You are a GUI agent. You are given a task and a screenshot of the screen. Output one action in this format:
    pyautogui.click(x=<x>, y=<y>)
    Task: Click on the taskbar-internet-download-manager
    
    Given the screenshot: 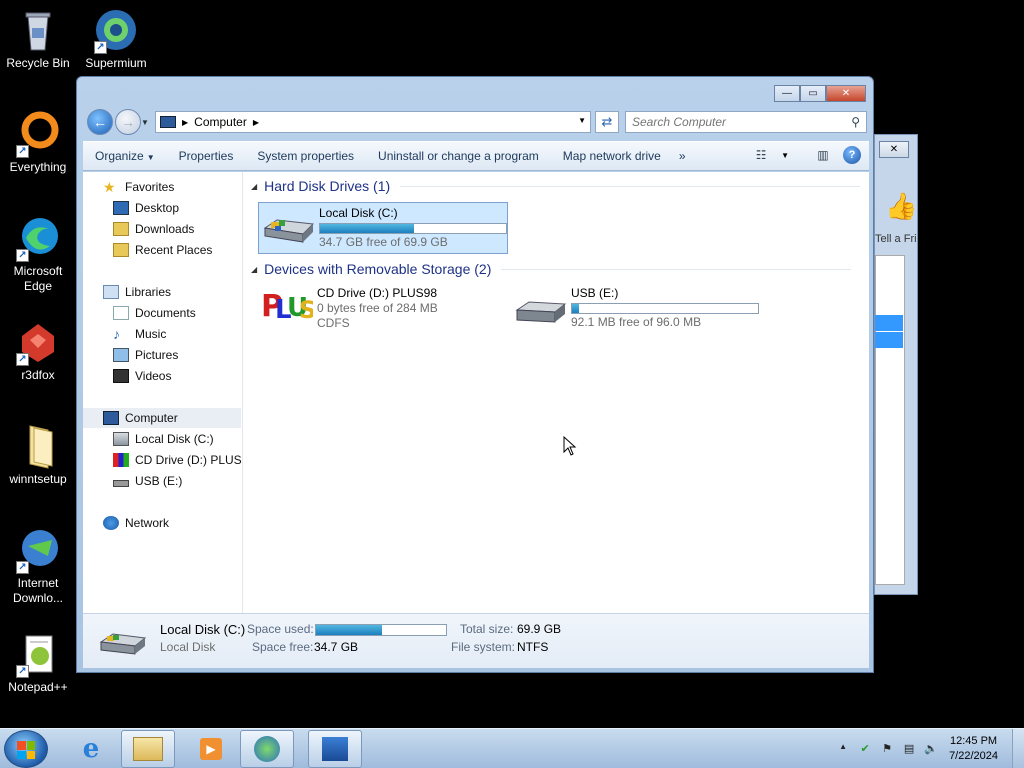 What is the action you would take?
    pyautogui.click(x=267, y=749)
    